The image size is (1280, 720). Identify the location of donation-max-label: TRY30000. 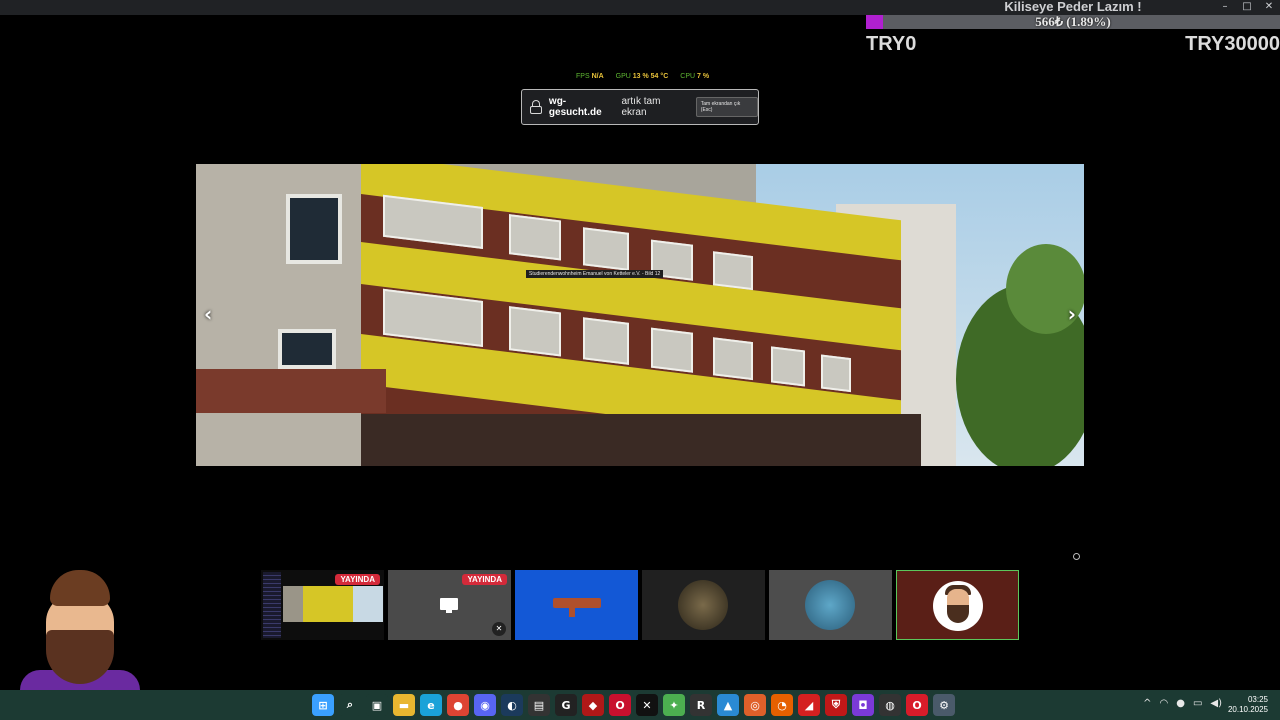
(1232, 44).